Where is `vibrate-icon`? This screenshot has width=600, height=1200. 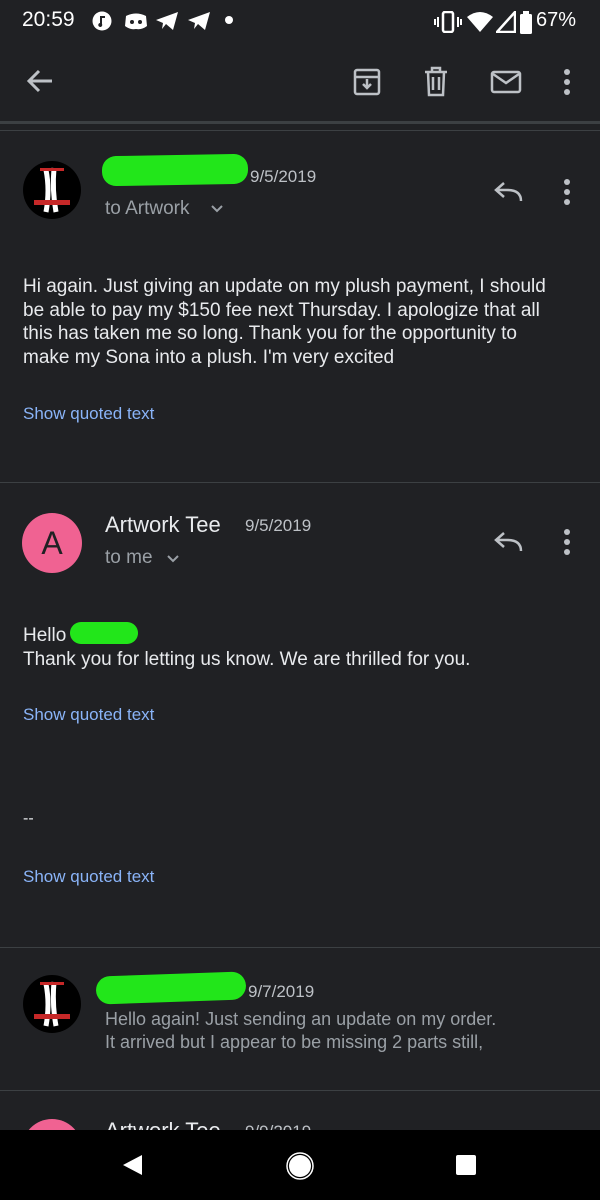 vibrate-icon is located at coordinates (448, 22).